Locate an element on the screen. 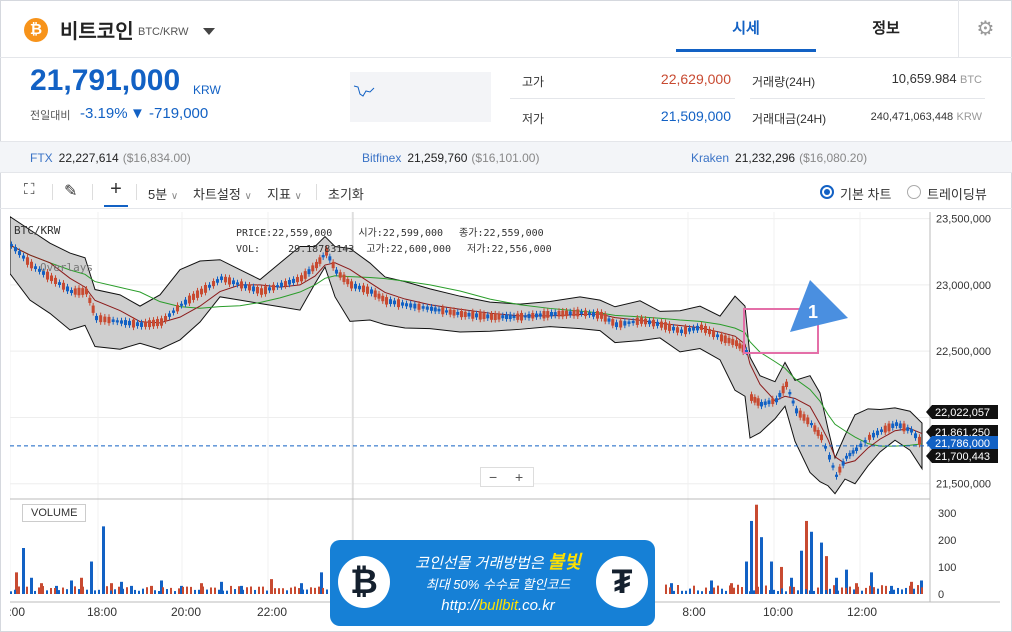 The width and height of the screenshot is (1012, 632). bitcoin-logo-icon: ₿ is located at coordinates (364, 582).